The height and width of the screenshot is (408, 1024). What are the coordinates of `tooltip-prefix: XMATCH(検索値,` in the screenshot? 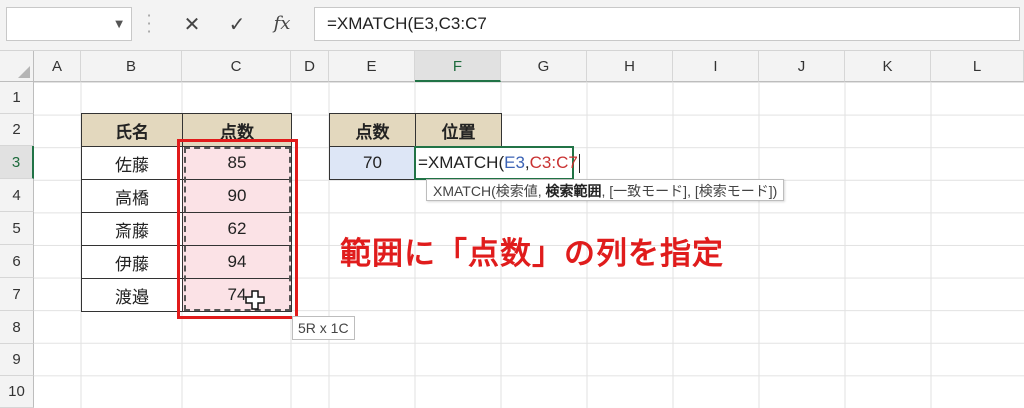 It's located at (489, 191).